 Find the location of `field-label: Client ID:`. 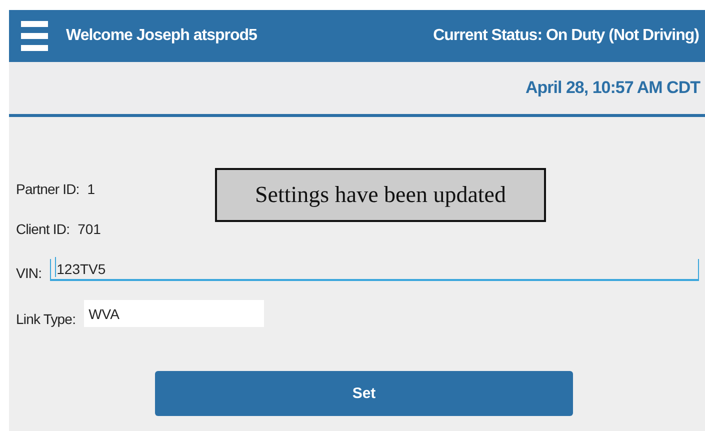

field-label: Client ID: is located at coordinates (43, 229).